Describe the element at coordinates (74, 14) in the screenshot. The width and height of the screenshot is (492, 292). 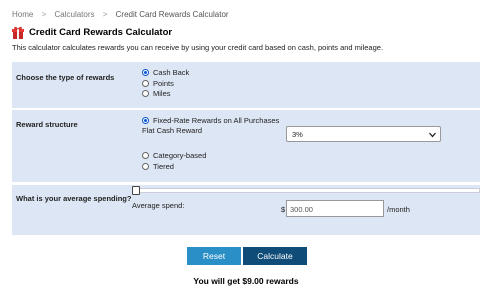
I see `breadcrumb-calculators-link: Calculators` at that location.